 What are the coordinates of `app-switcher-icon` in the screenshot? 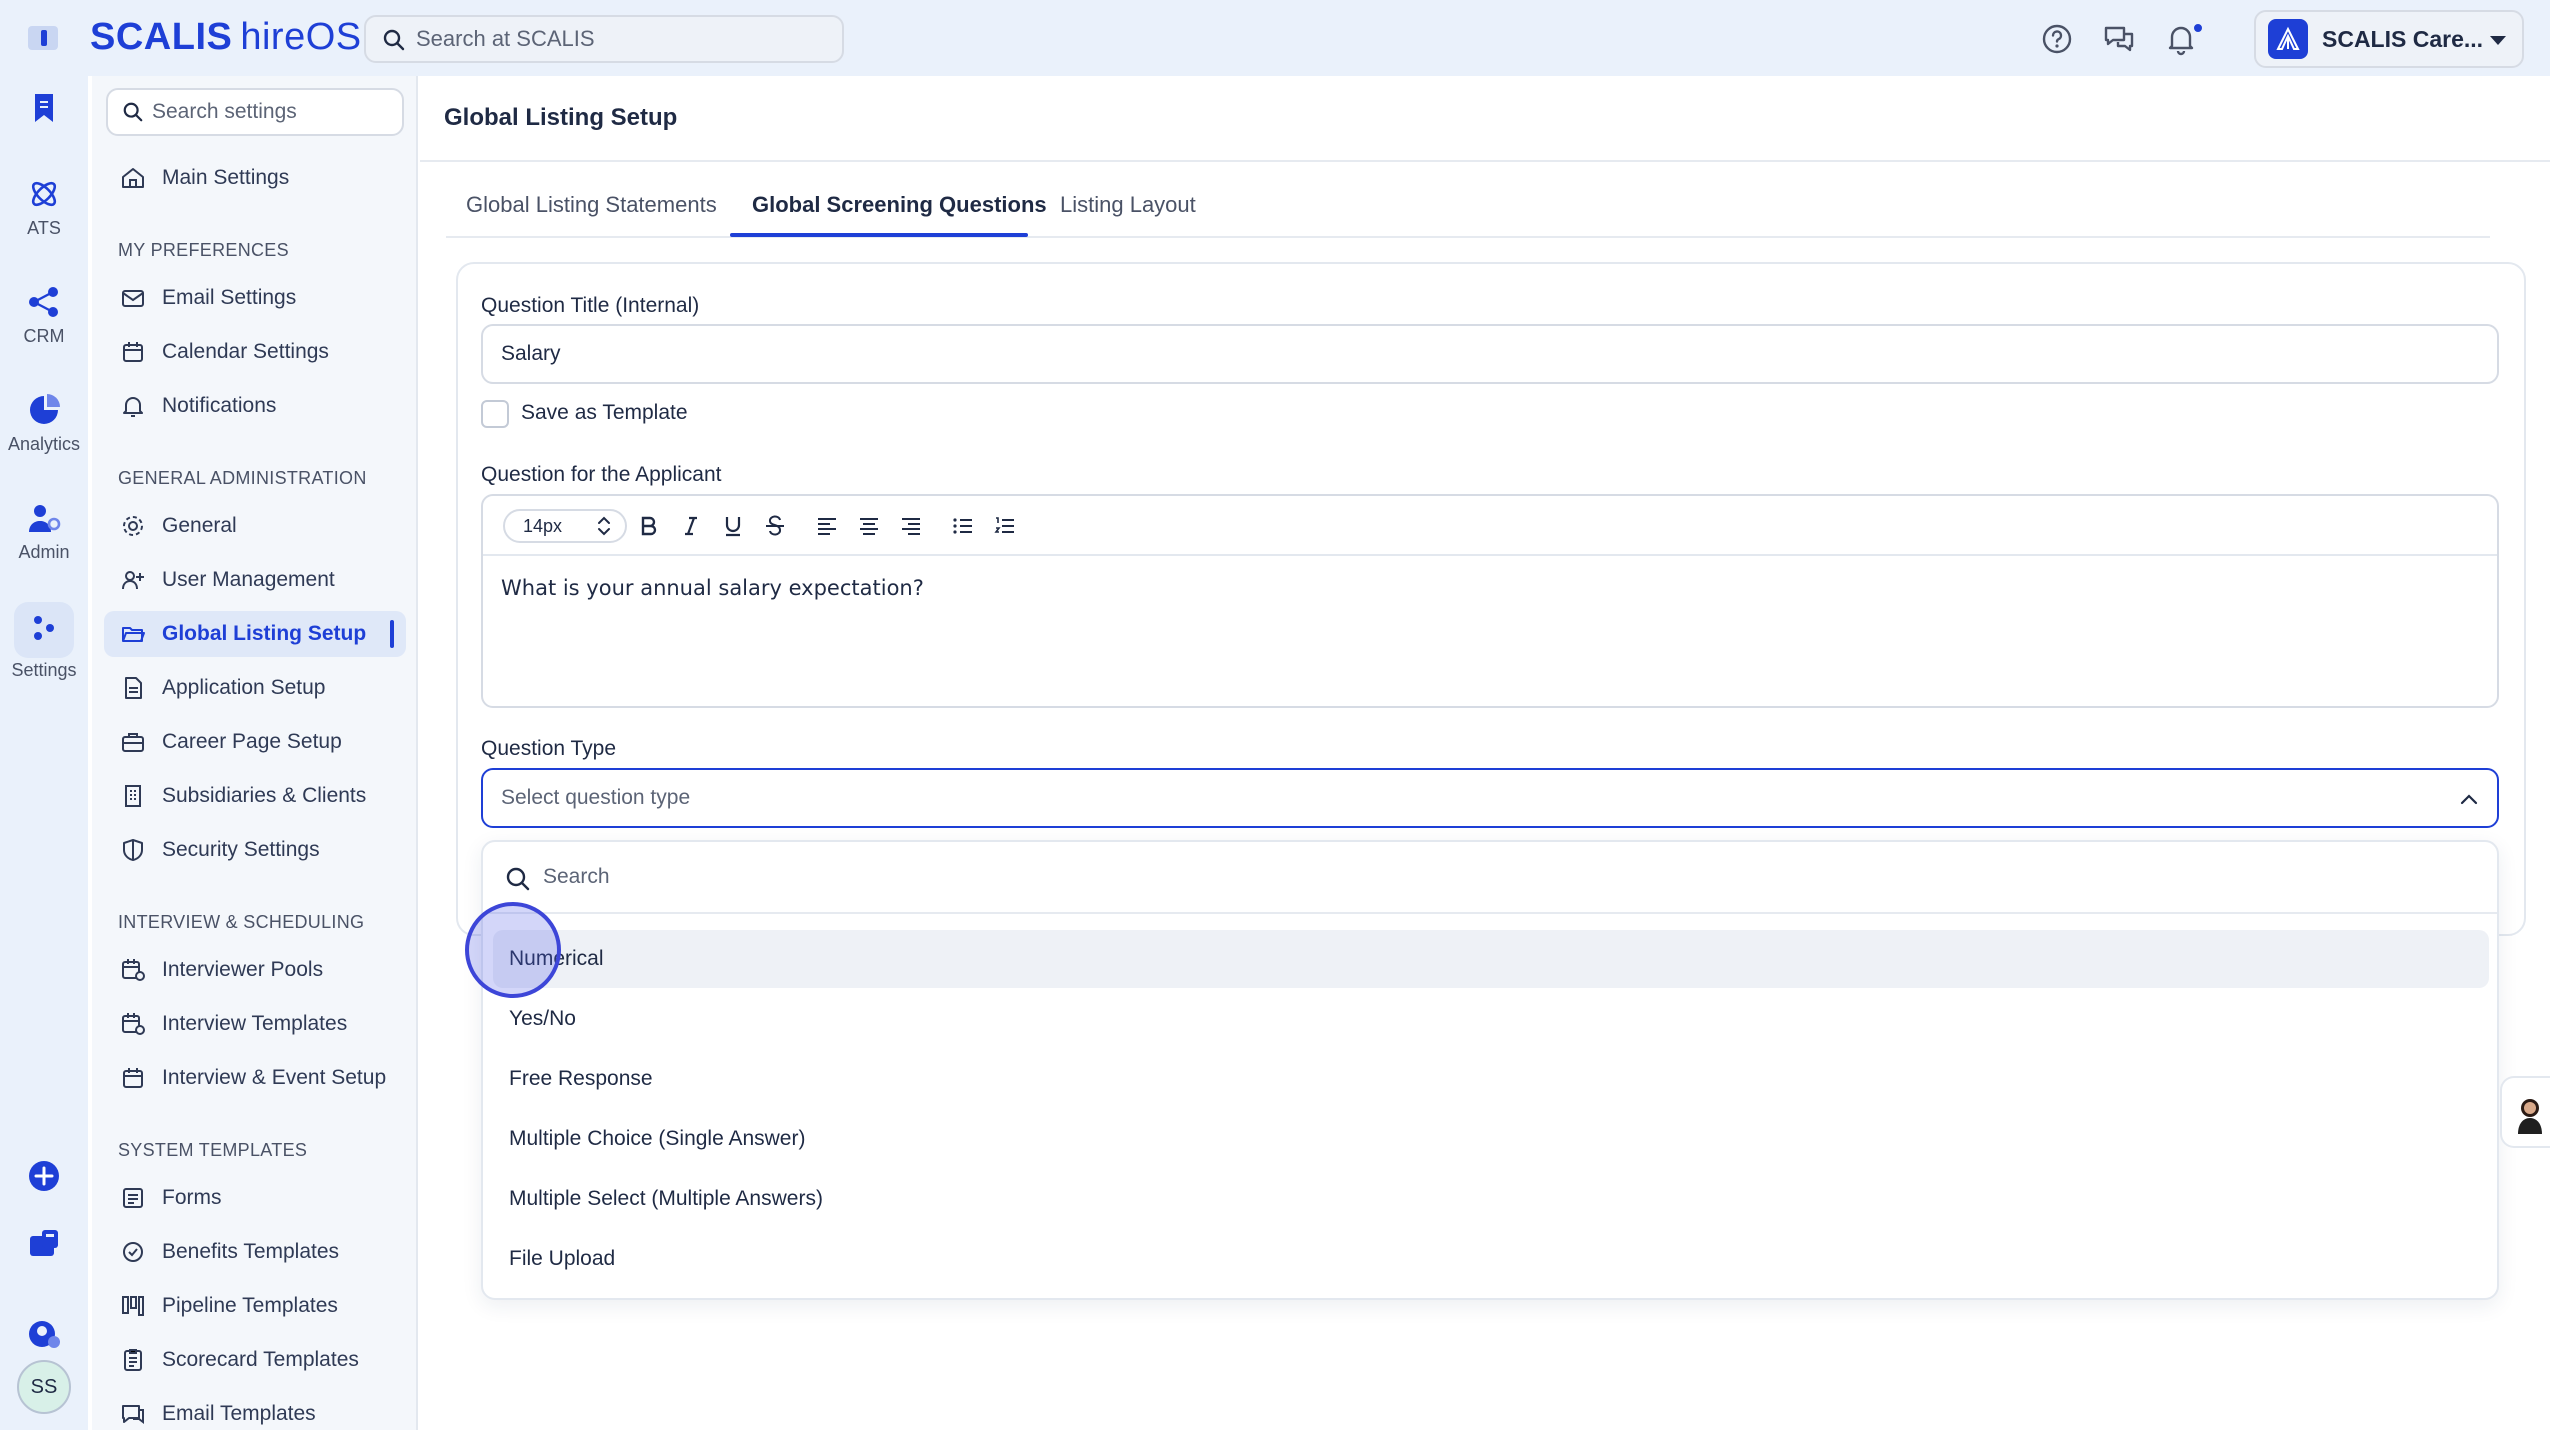 It's located at (43, 38).